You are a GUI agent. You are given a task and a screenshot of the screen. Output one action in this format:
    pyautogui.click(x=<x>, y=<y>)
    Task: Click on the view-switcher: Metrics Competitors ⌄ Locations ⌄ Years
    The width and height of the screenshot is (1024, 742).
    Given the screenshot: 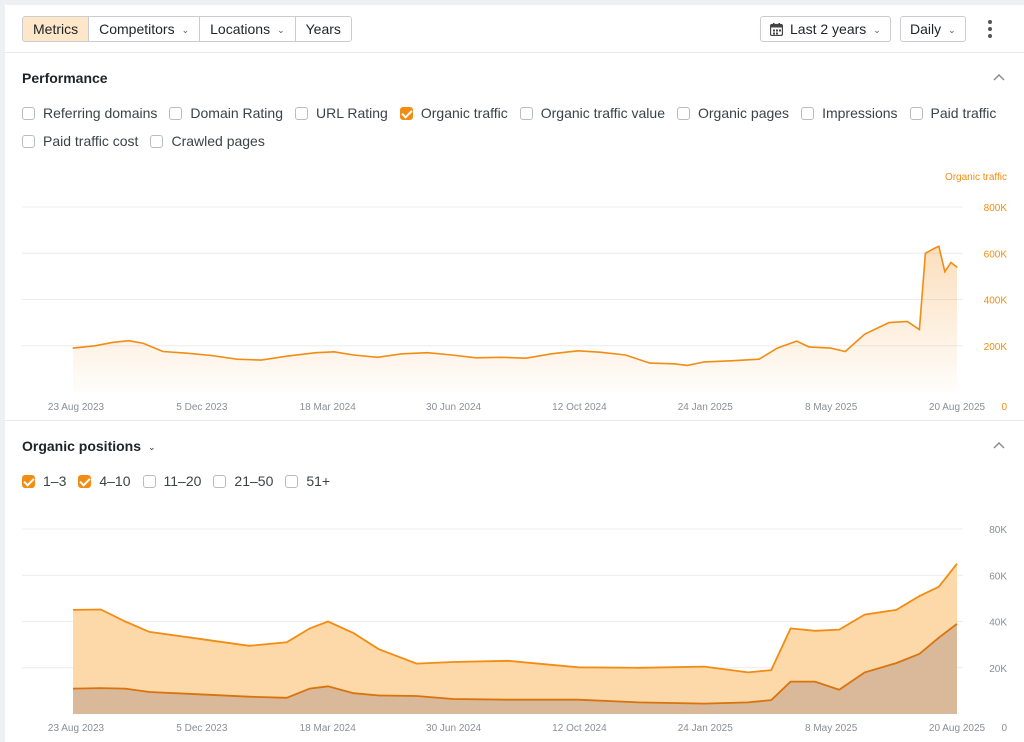 What is the action you would take?
    pyautogui.click(x=187, y=29)
    